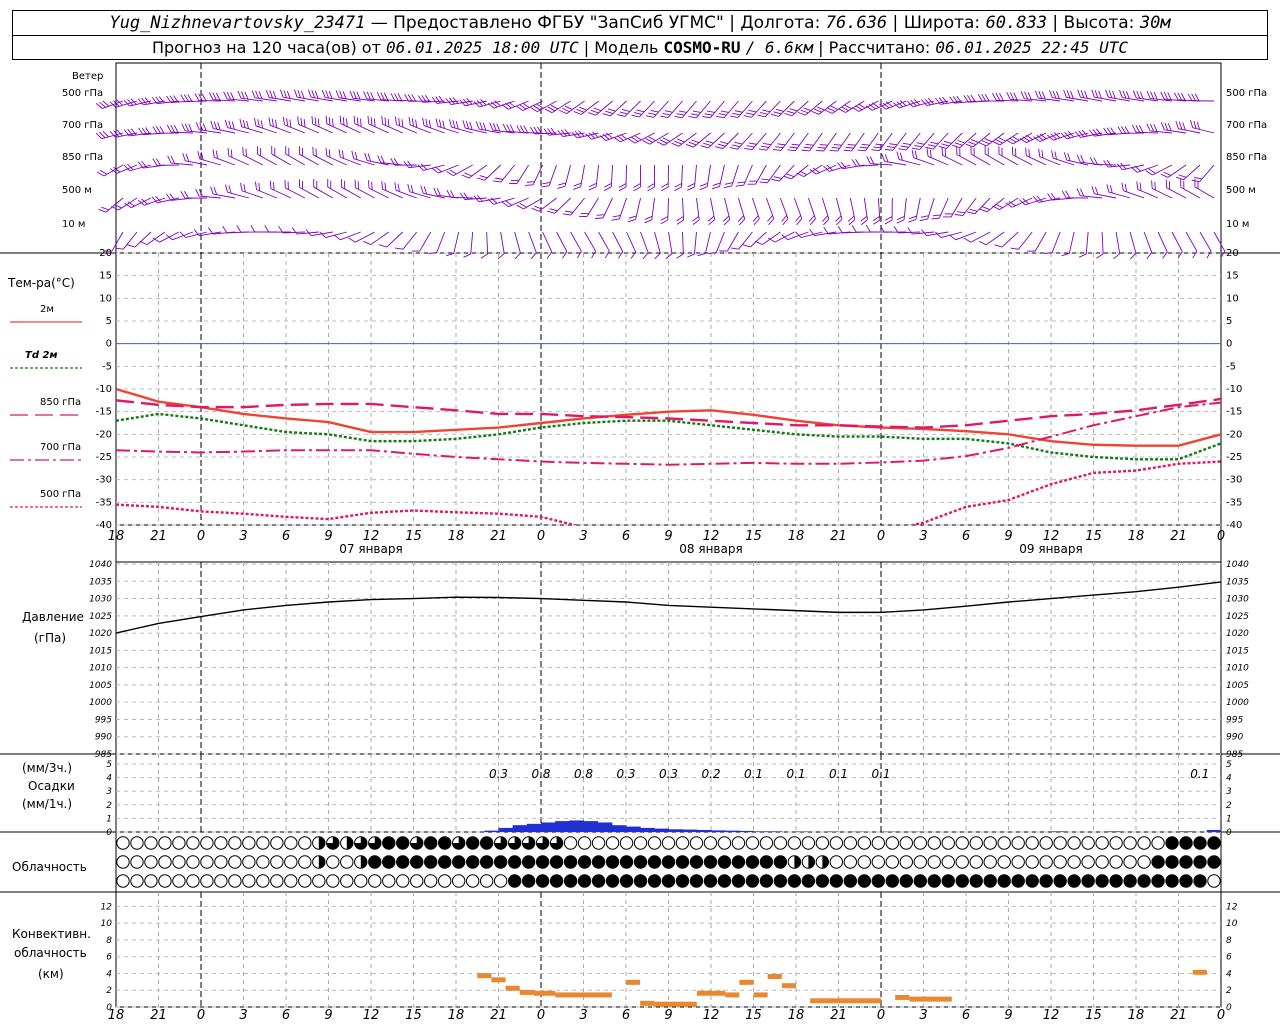  What do you see at coordinates (41, 283) in the screenshot?
I see `temp-title: Тем-ра(°C)` at bounding box center [41, 283].